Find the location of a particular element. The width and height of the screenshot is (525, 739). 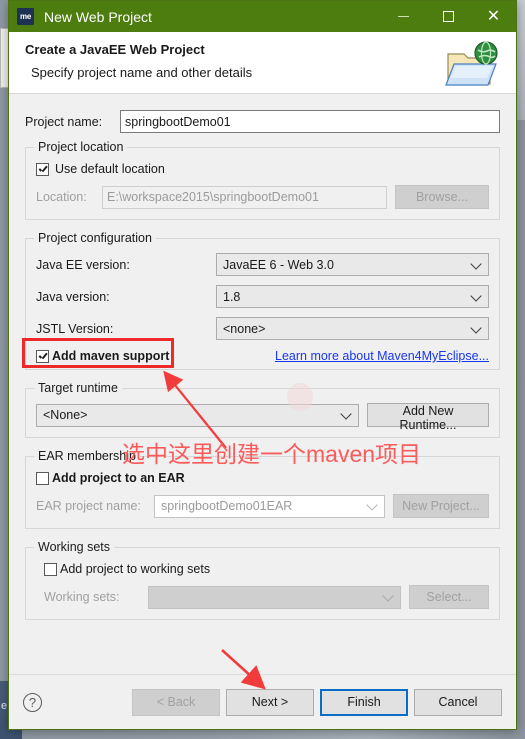

add-project-to-working-sets-label: Add project to working sets is located at coordinates (135, 569).